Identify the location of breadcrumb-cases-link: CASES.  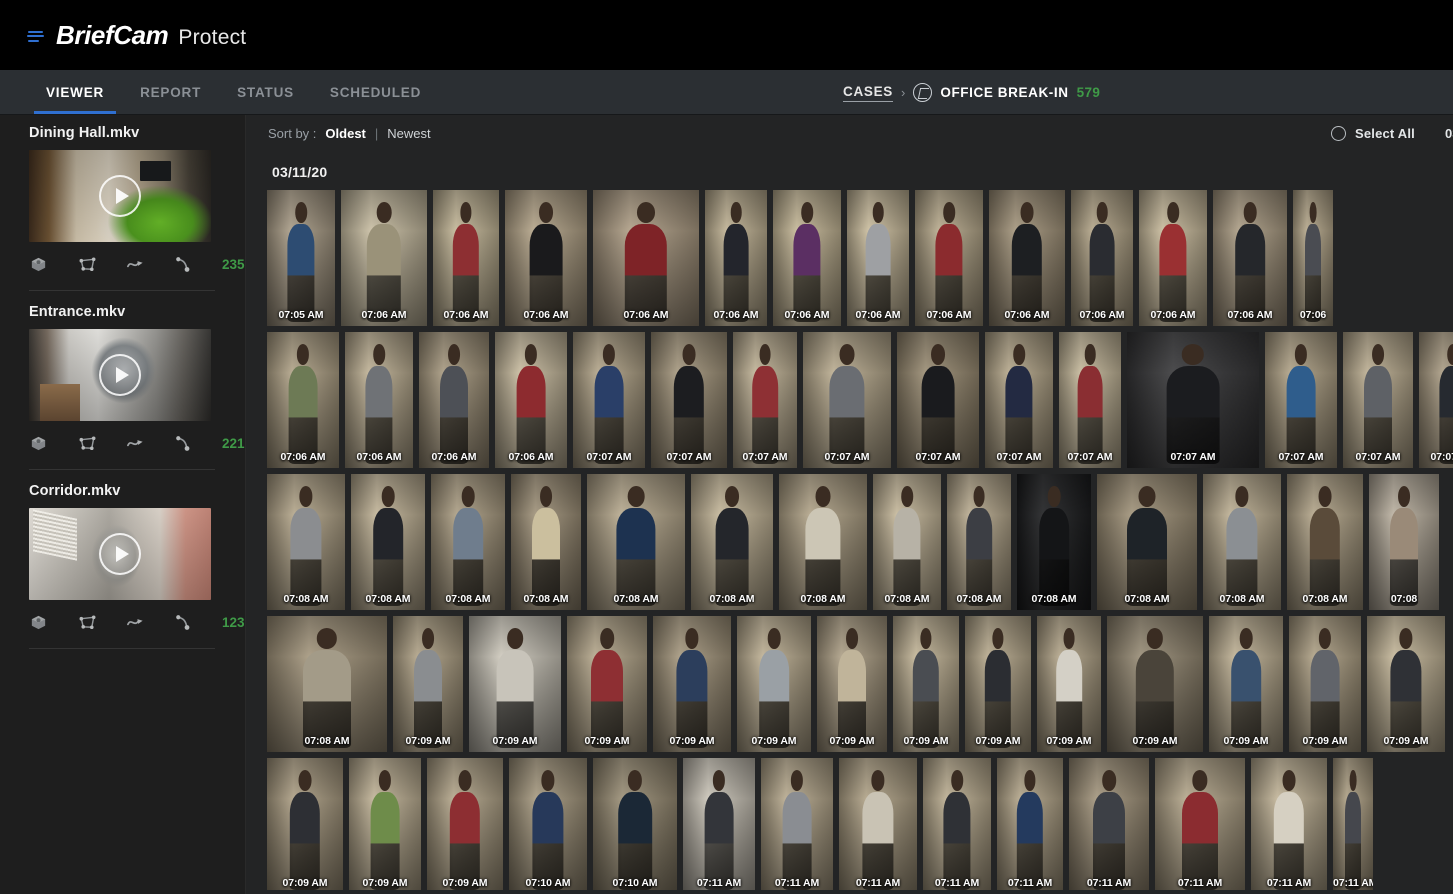
(868, 93).